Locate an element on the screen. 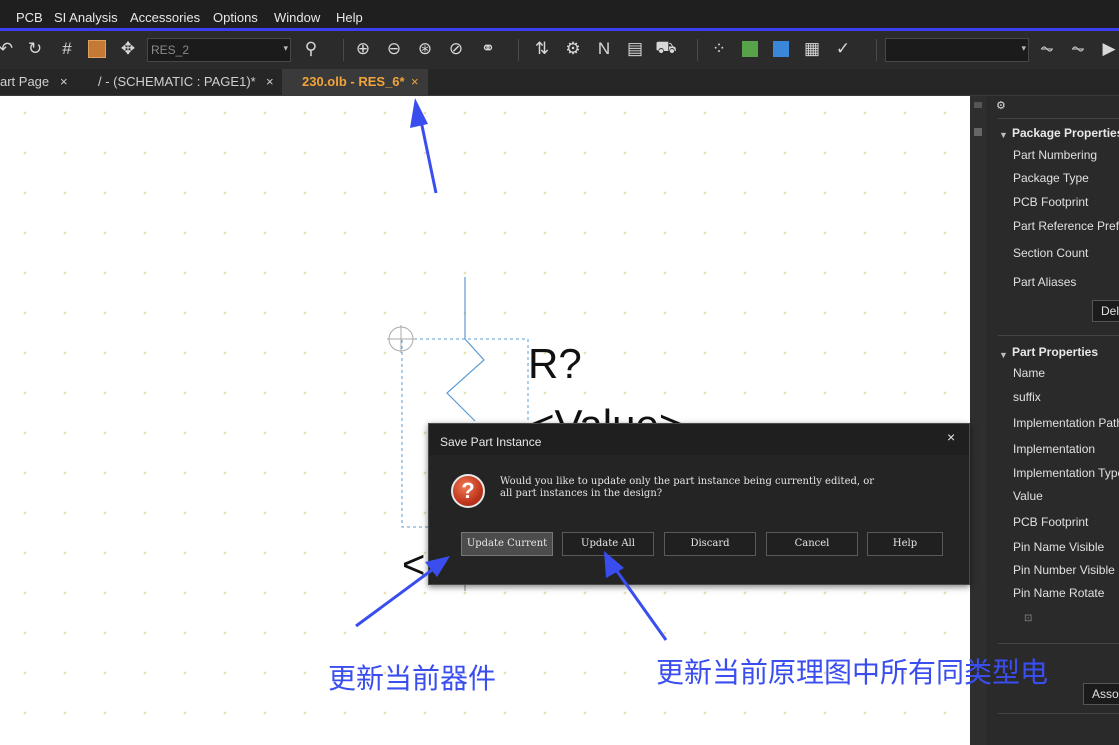  menu-options: Options is located at coordinates (235, 17).